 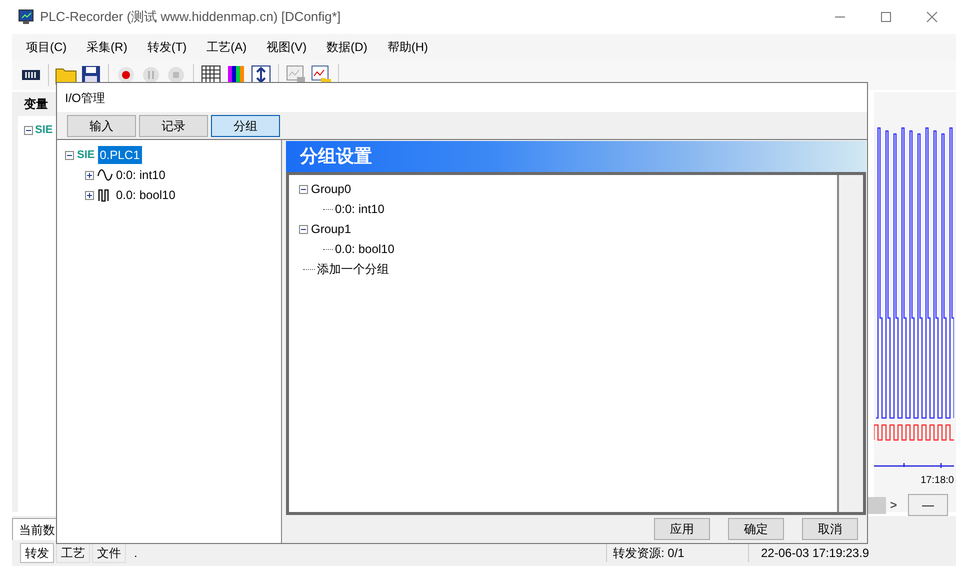 I want to click on menu-item: 项目(C), so click(x=46, y=47).